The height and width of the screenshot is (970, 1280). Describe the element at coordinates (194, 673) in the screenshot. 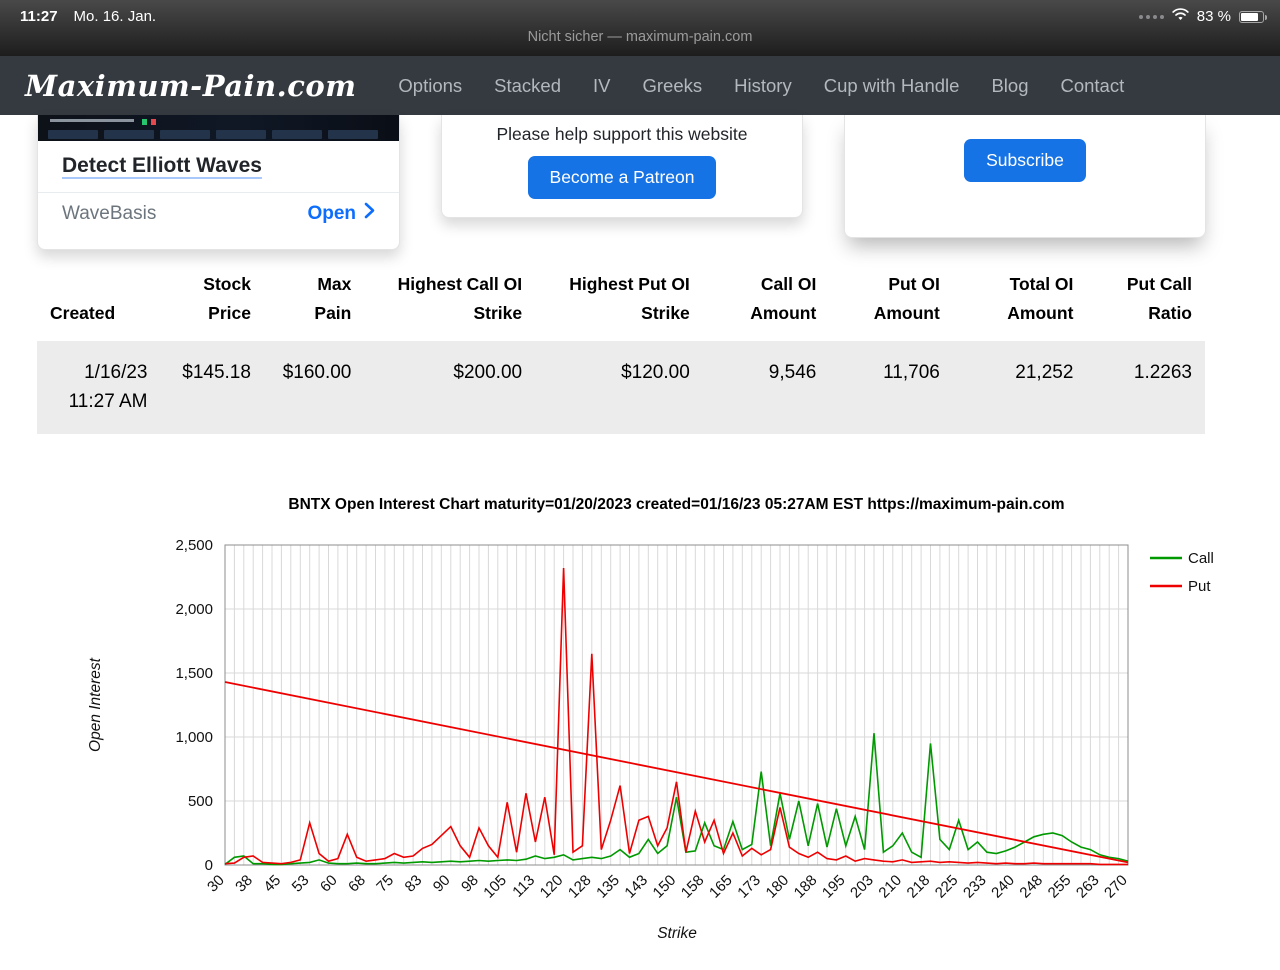

I see `svg-text: 1,500` at that location.